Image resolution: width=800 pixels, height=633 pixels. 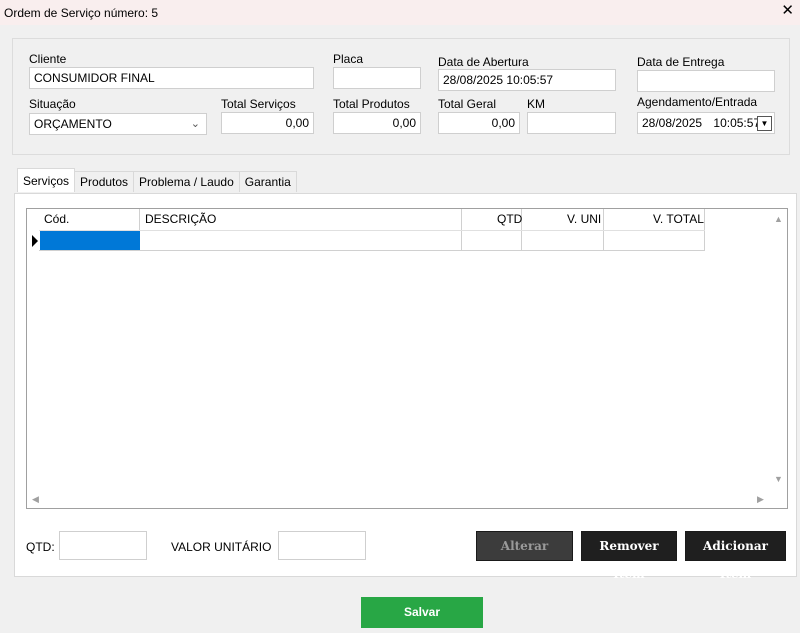 I want to click on row-pointer-icon, so click(x=35, y=241).